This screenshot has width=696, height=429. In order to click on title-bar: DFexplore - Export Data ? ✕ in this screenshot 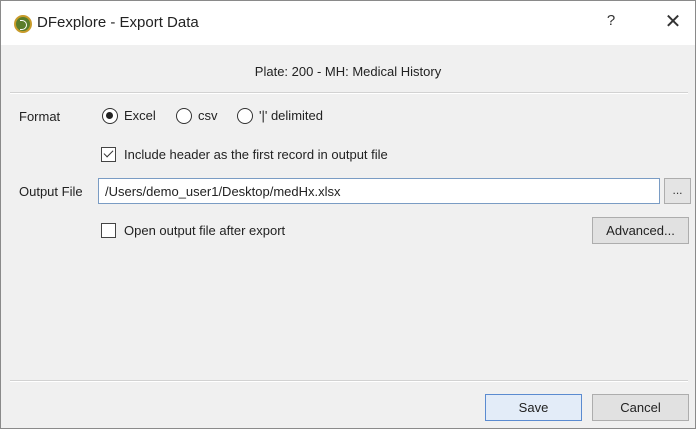, I will do `click(348, 23)`.